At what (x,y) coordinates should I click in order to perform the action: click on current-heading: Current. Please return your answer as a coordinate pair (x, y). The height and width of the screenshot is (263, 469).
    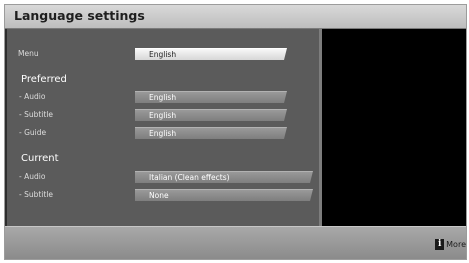
    Looking at the image, I should click on (40, 158).